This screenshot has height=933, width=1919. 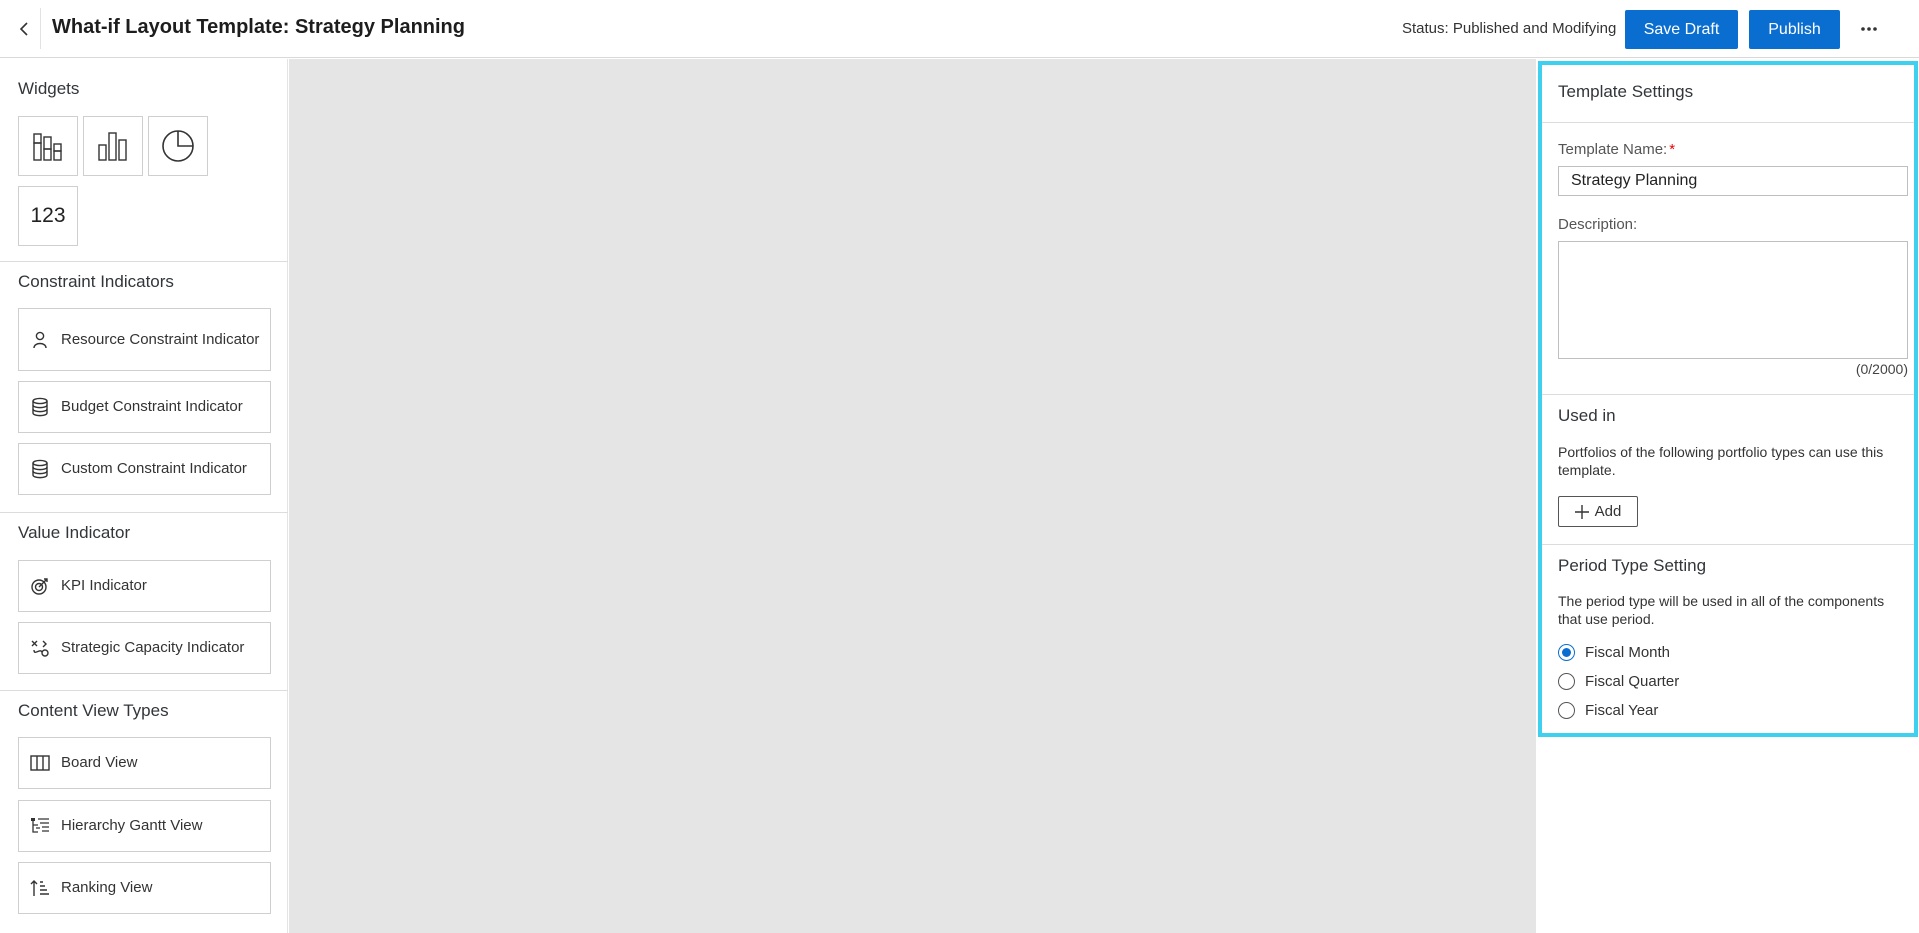 I want to click on description-char-counter: (0/2000), so click(x=1881, y=369).